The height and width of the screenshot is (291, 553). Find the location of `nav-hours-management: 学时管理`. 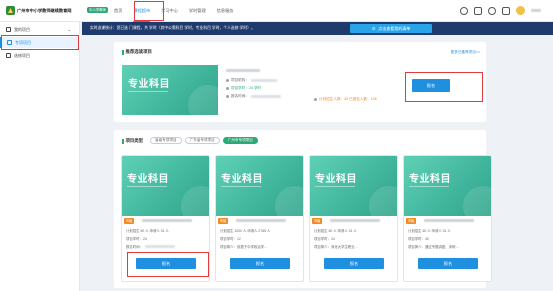

nav-hours-management: 学时管理 is located at coordinates (197, 11).